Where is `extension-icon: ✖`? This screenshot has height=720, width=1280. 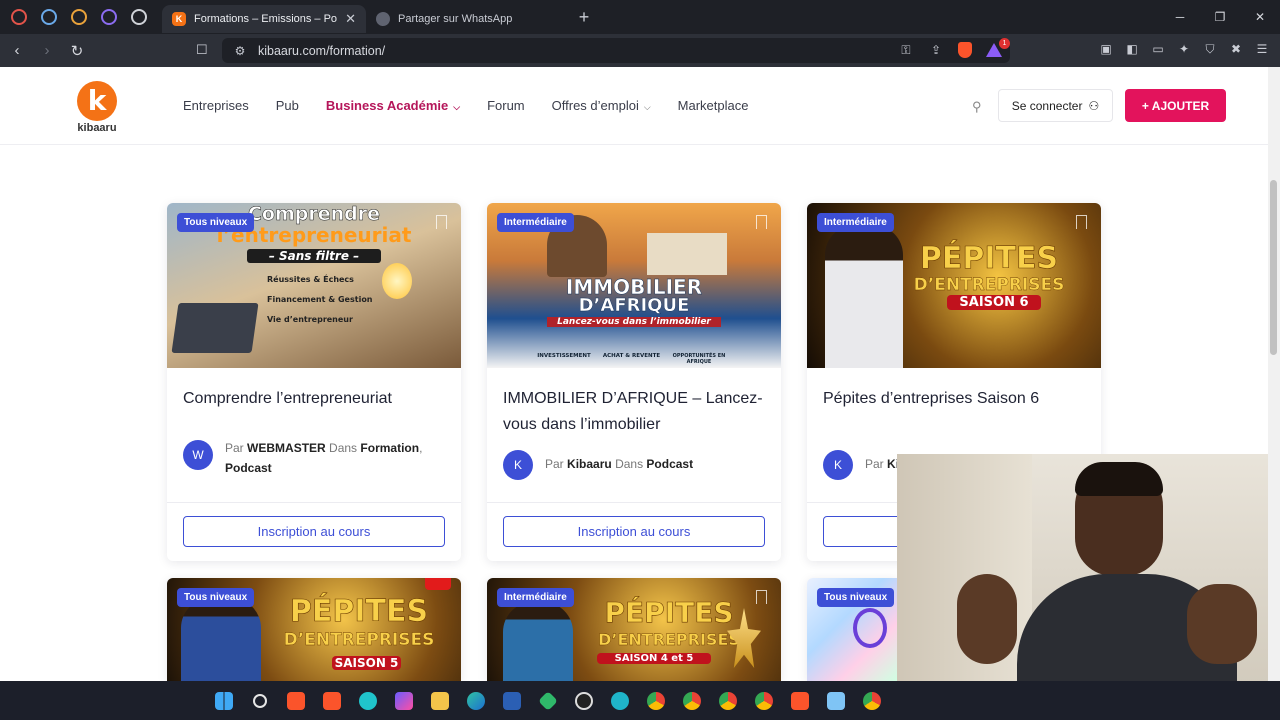
extension-icon: ✖ is located at coordinates (1236, 49).